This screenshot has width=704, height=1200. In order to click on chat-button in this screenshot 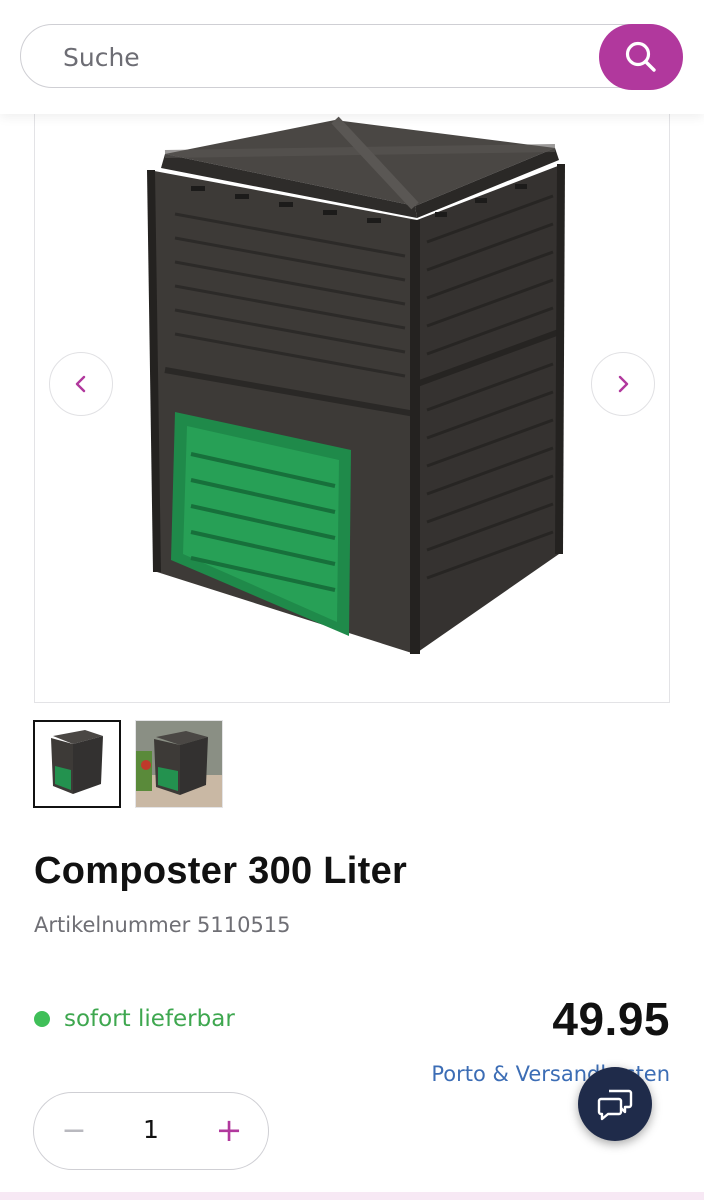, I will do `click(615, 1104)`.